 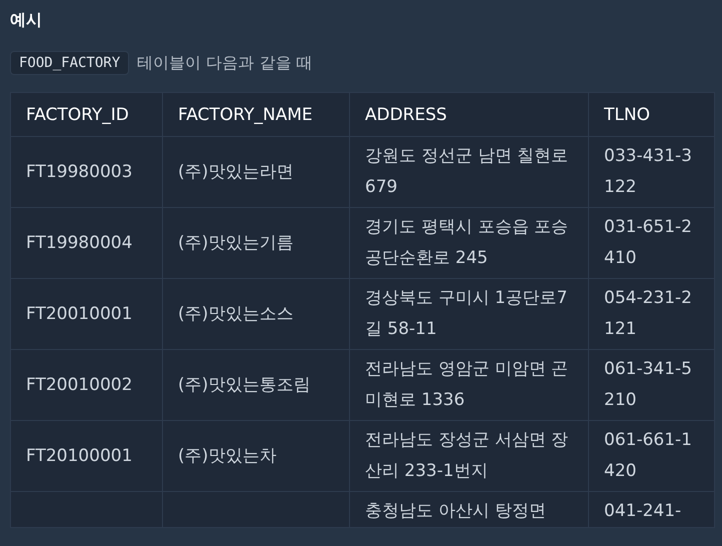 I want to click on table-cell: 충청남도 아산시 탕정면, so click(x=469, y=510).